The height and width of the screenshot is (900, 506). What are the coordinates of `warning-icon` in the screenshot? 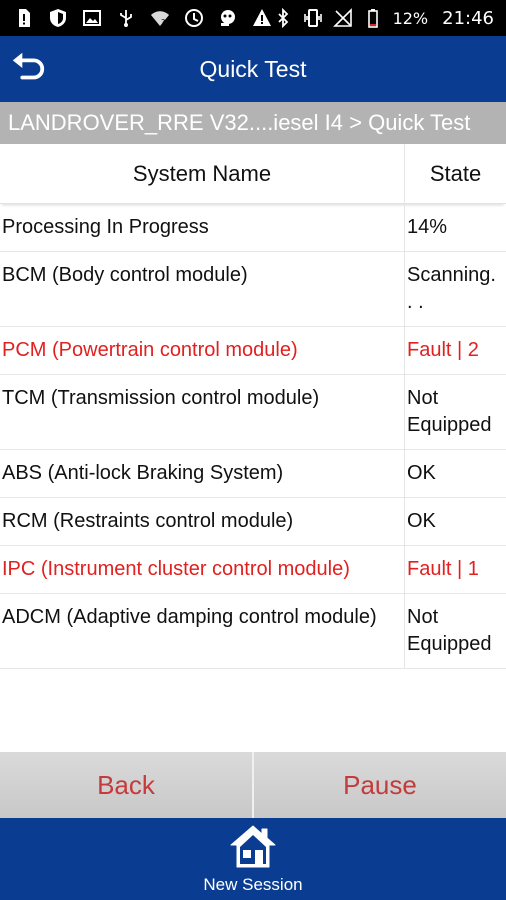 It's located at (262, 18).